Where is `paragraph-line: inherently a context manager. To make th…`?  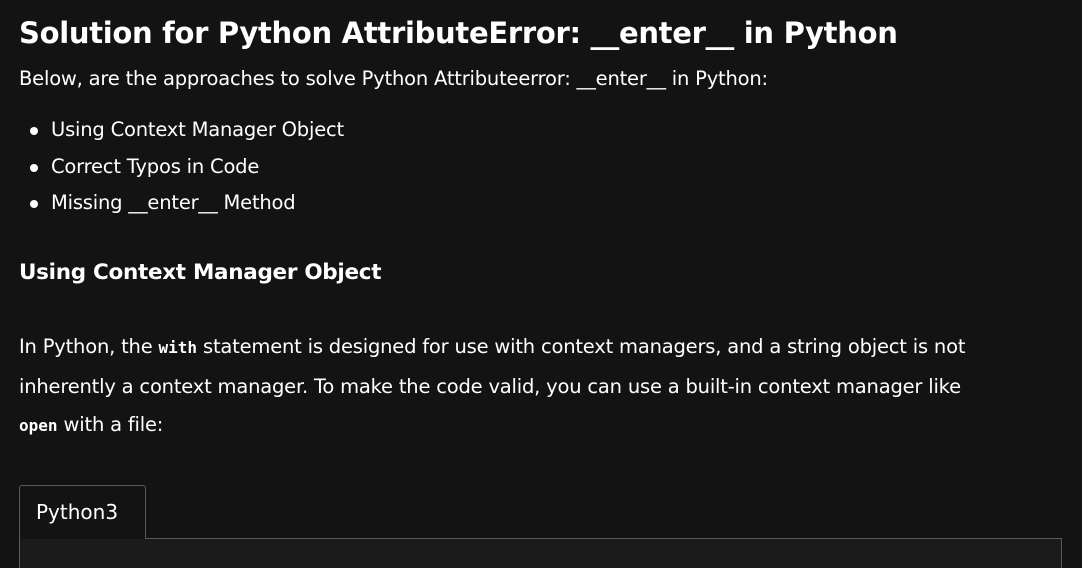 paragraph-line: inherently a context manager. To make th… is located at coordinates (544, 387).